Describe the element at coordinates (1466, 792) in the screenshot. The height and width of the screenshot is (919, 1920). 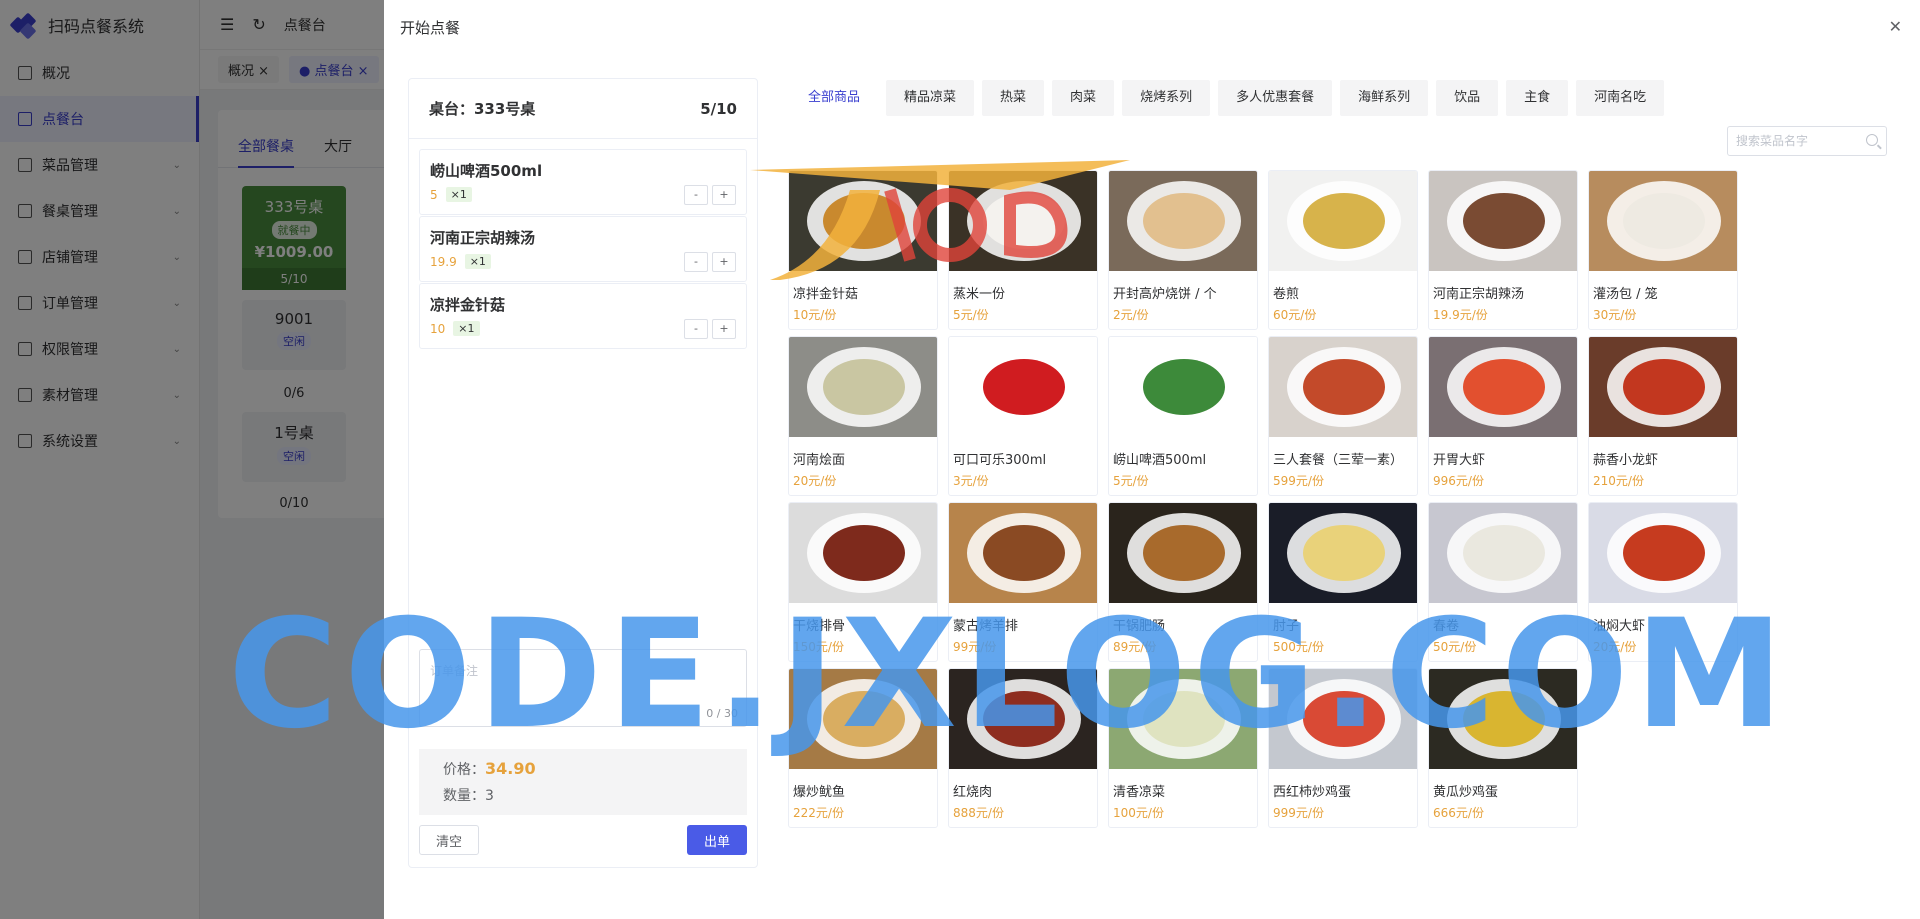
I see `dish-name: 黄瓜炒鸡蛋` at that location.